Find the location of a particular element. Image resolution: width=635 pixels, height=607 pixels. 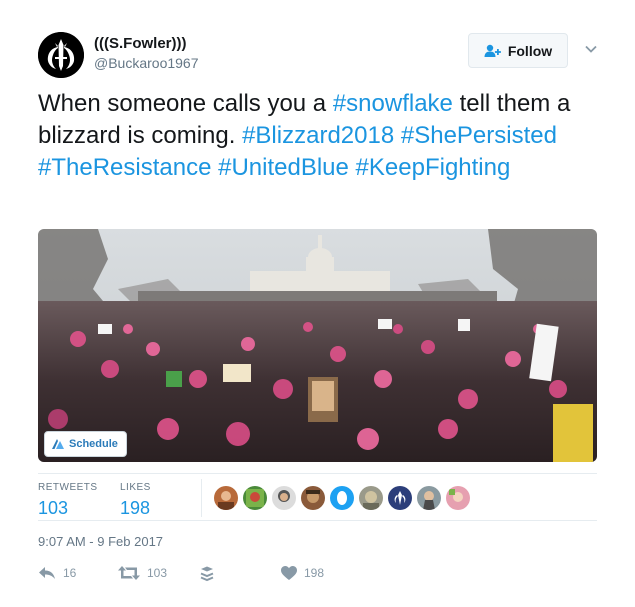

reply-button: 16 is located at coordinates (57, 573).